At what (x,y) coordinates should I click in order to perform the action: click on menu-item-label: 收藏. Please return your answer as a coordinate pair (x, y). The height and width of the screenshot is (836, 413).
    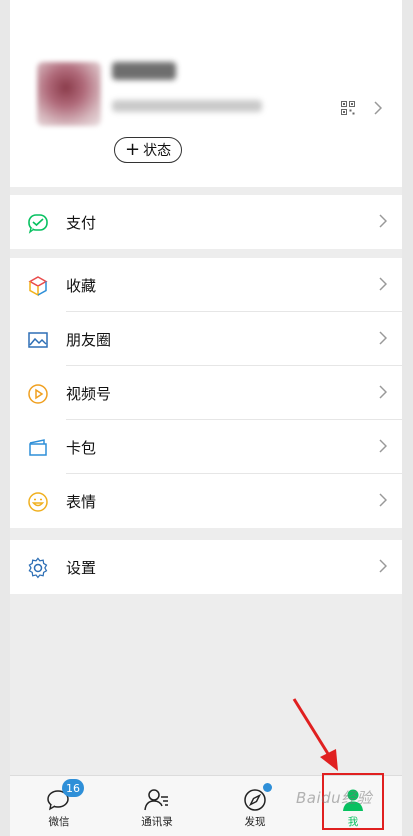
    Looking at the image, I should click on (81, 285).